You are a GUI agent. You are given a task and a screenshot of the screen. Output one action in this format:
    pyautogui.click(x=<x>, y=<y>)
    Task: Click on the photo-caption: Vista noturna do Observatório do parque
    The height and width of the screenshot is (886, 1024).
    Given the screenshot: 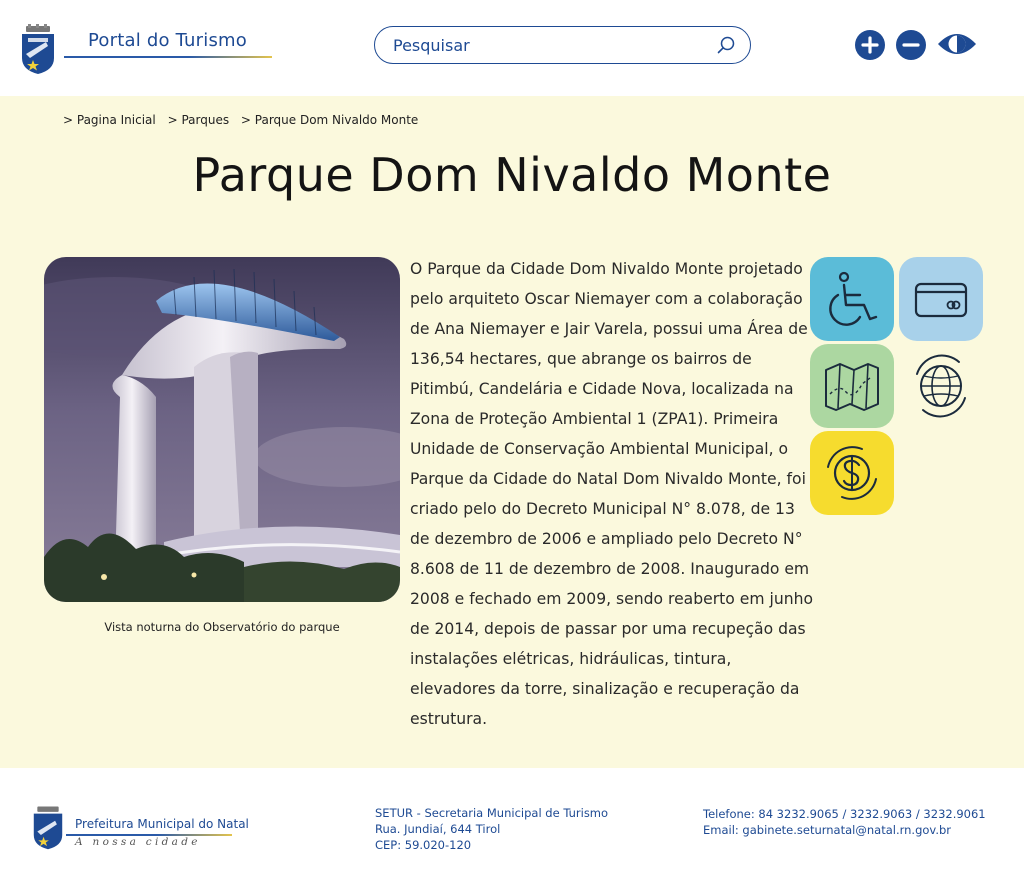 What is the action you would take?
    pyautogui.click(x=222, y=627)
    